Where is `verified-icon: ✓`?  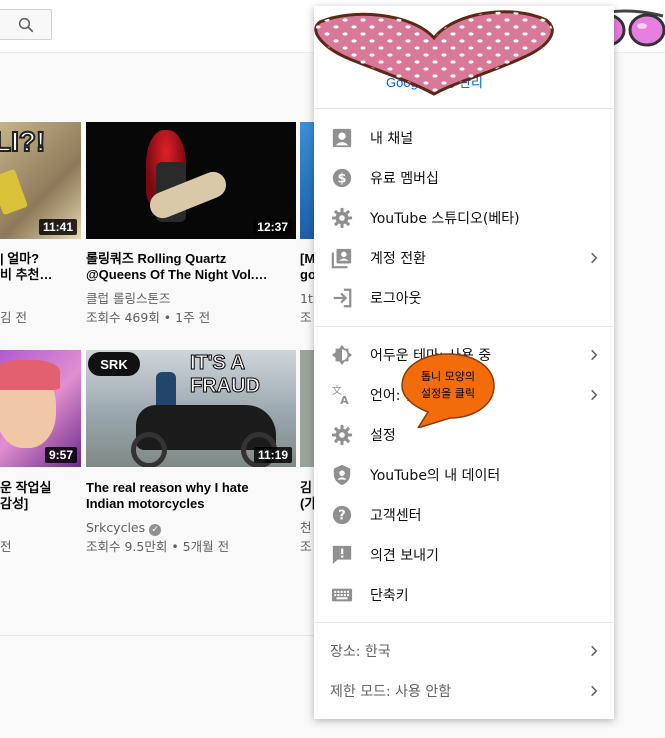 verified-icon: ✓ is located at coordinates (155, 530).